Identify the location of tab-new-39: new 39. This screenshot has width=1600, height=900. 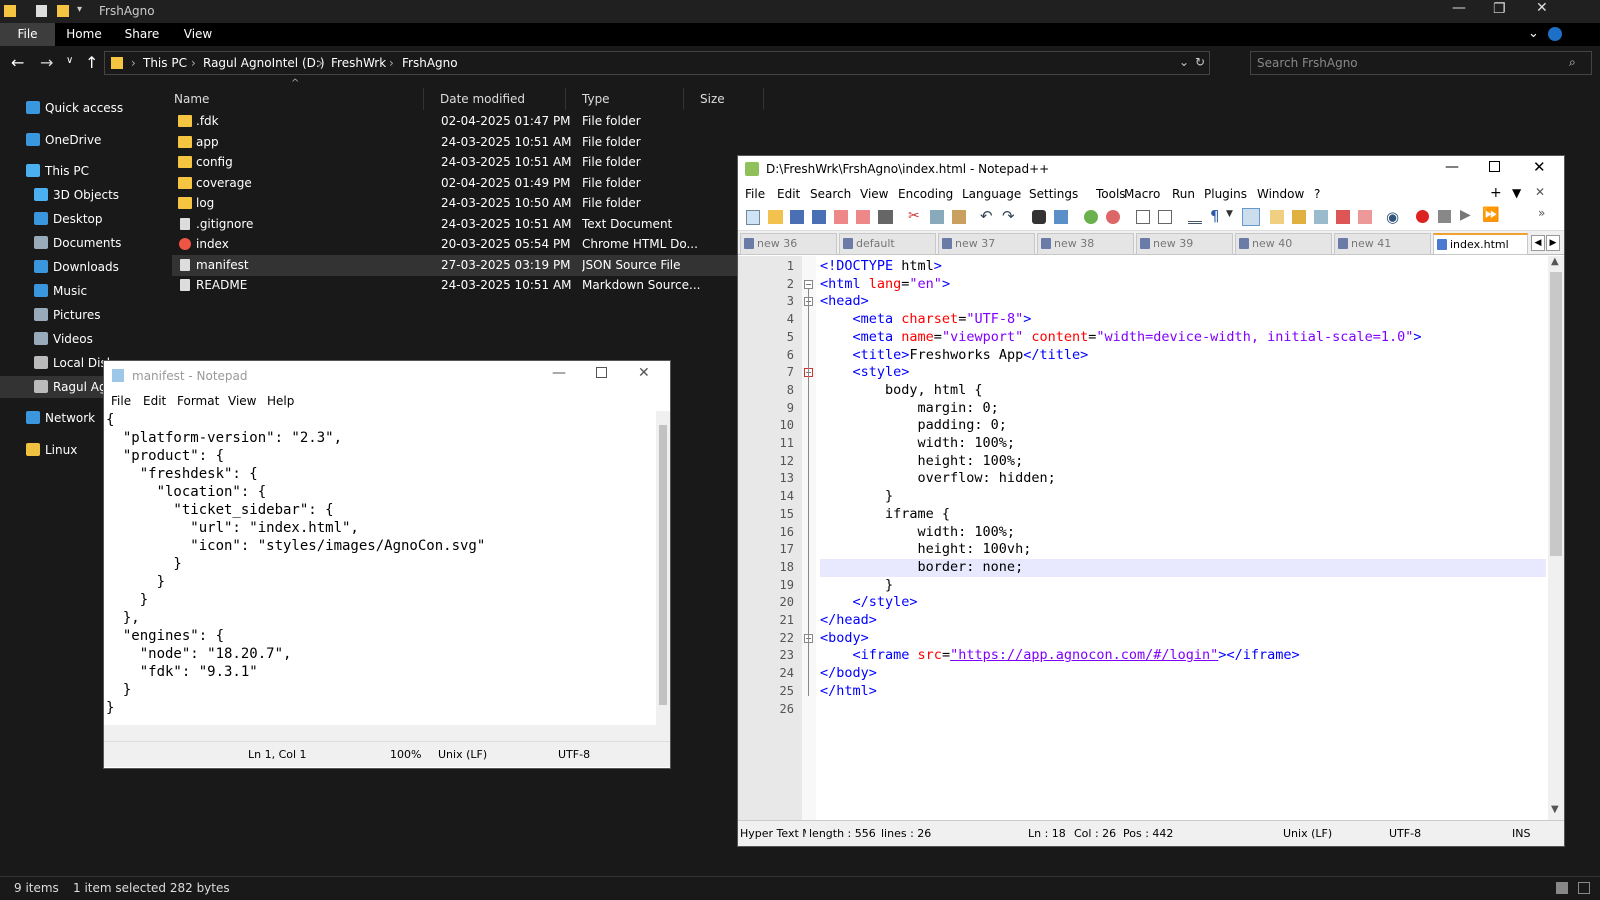
(1184, 244).